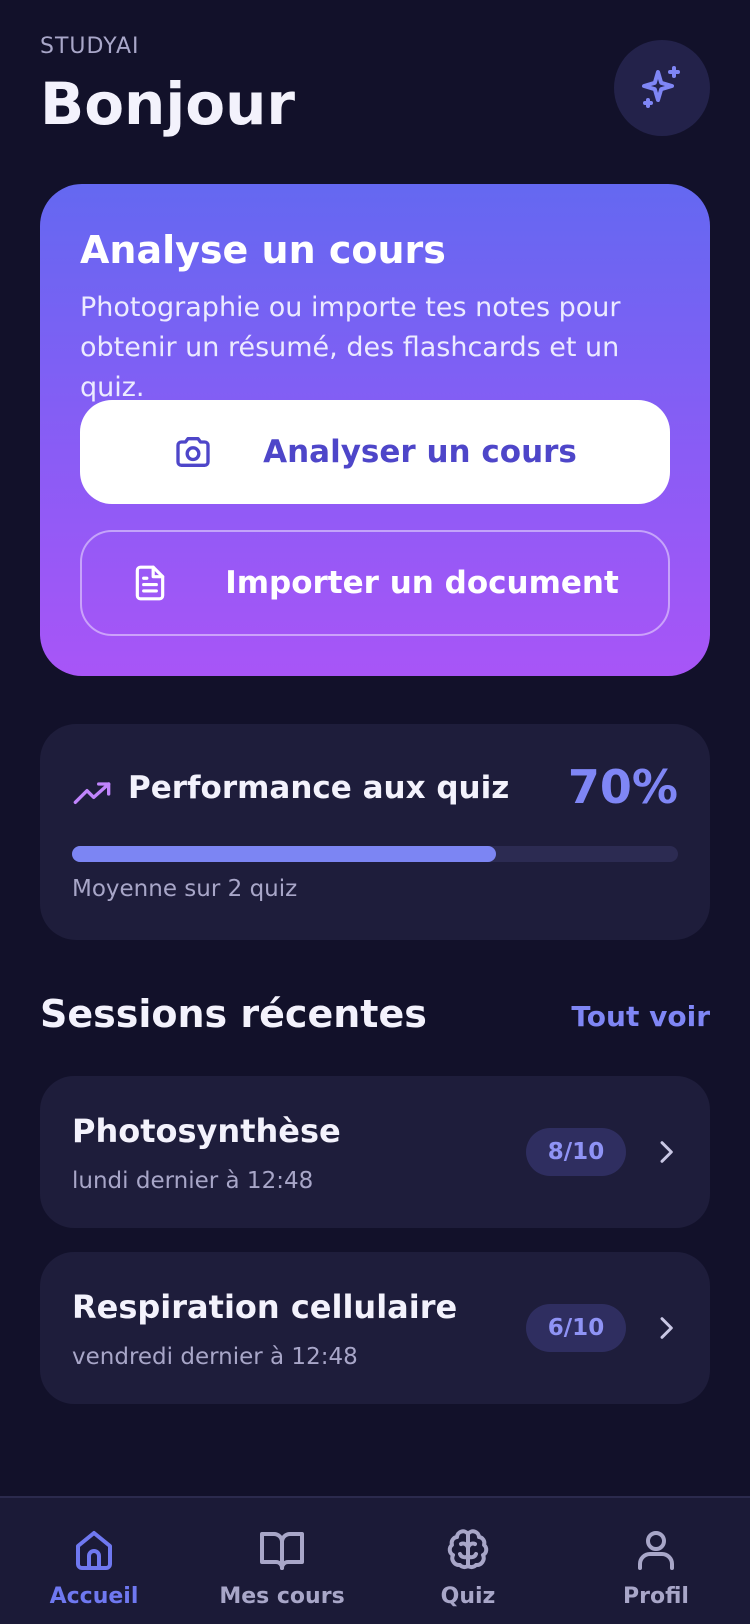  Describe the element at coordinates (622, 787) in the screenshot. I see `performance-value: 70%` at that location.